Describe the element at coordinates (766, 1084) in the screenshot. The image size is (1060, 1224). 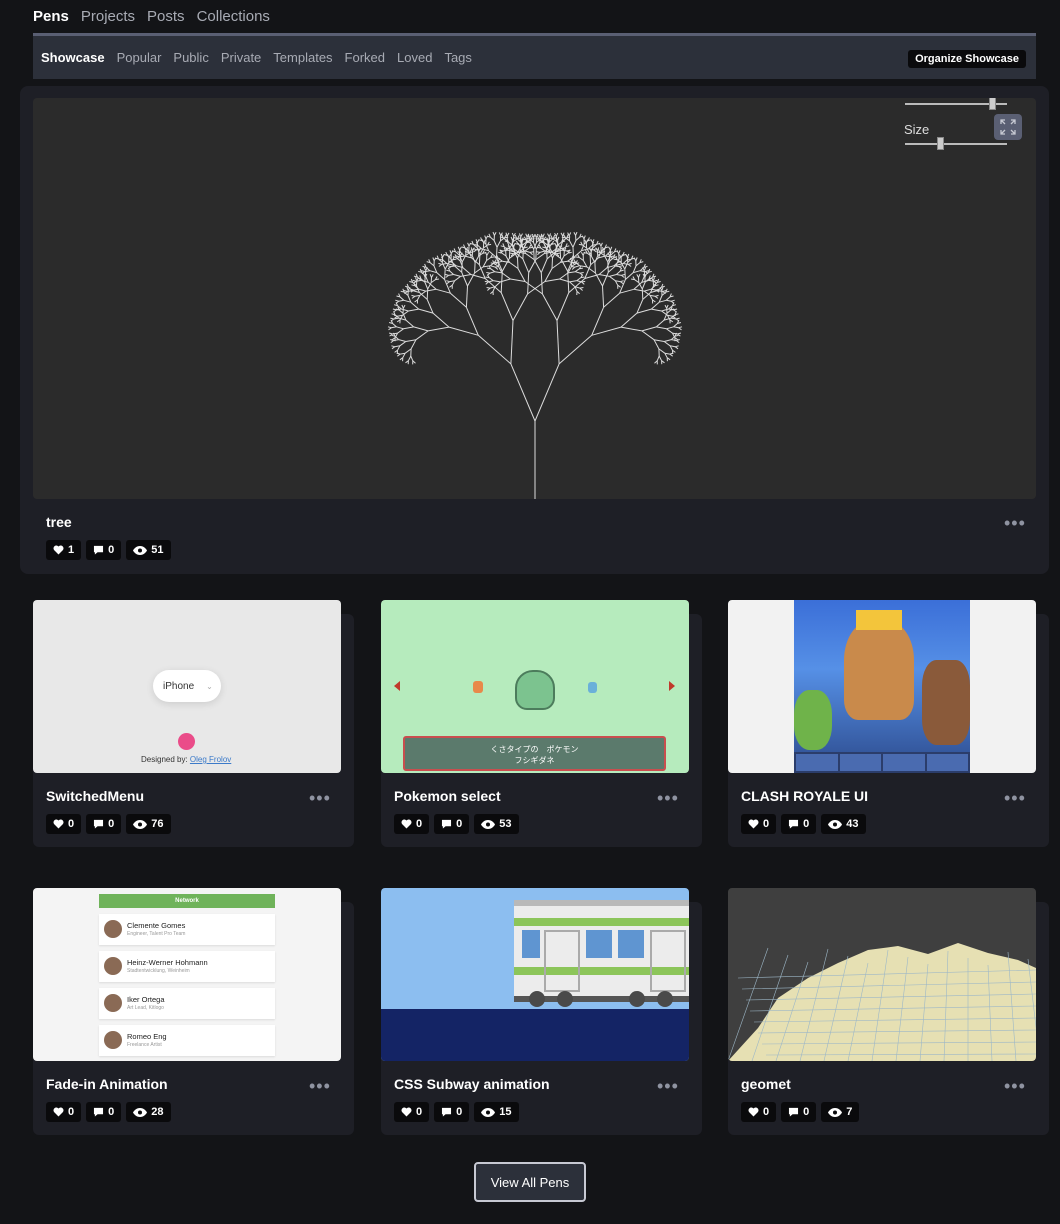
I see `pen-title: geomet` at that location.